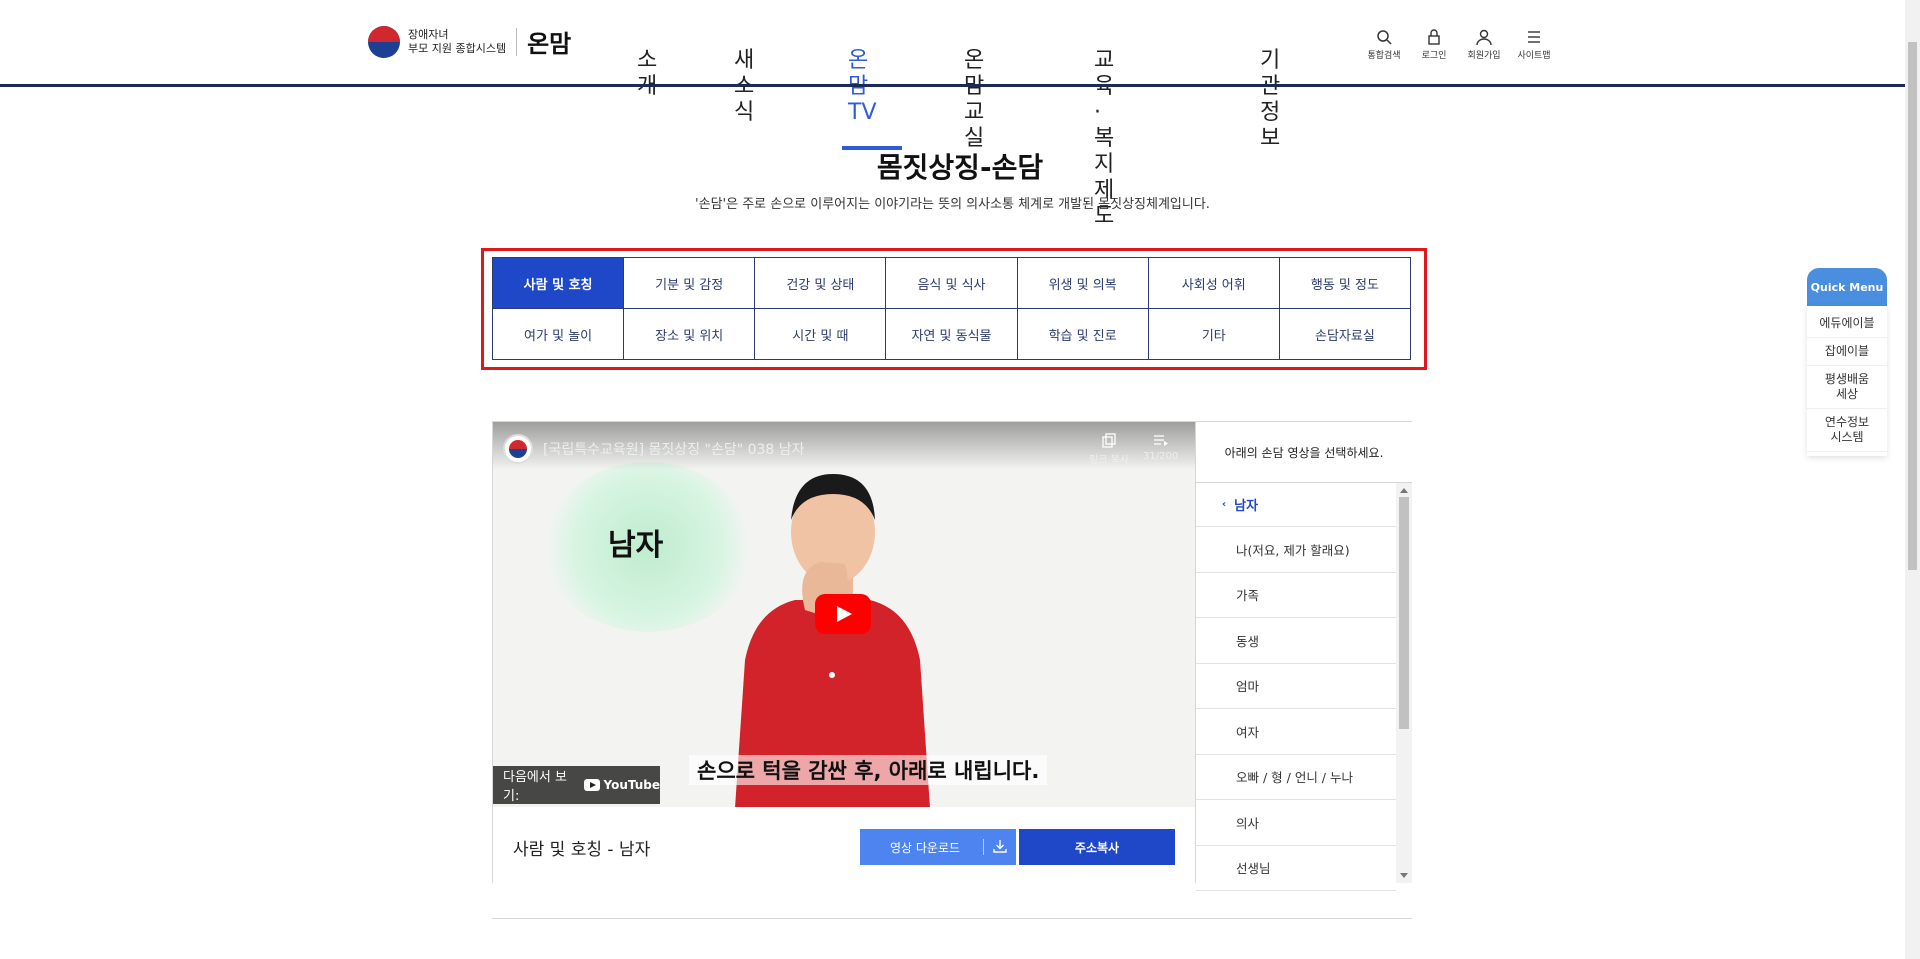  What do you see at coordinates (384, 41) in the screenshot?
I see `government-emblem-icon` at bounding box center [384, 41].